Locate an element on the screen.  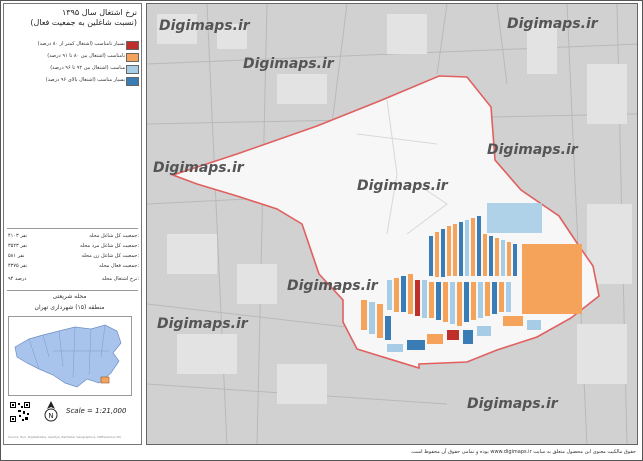
stat-row: جمعیت فعال محله: ۴۳۷۵ نفر is located at coordinates (73, 267).